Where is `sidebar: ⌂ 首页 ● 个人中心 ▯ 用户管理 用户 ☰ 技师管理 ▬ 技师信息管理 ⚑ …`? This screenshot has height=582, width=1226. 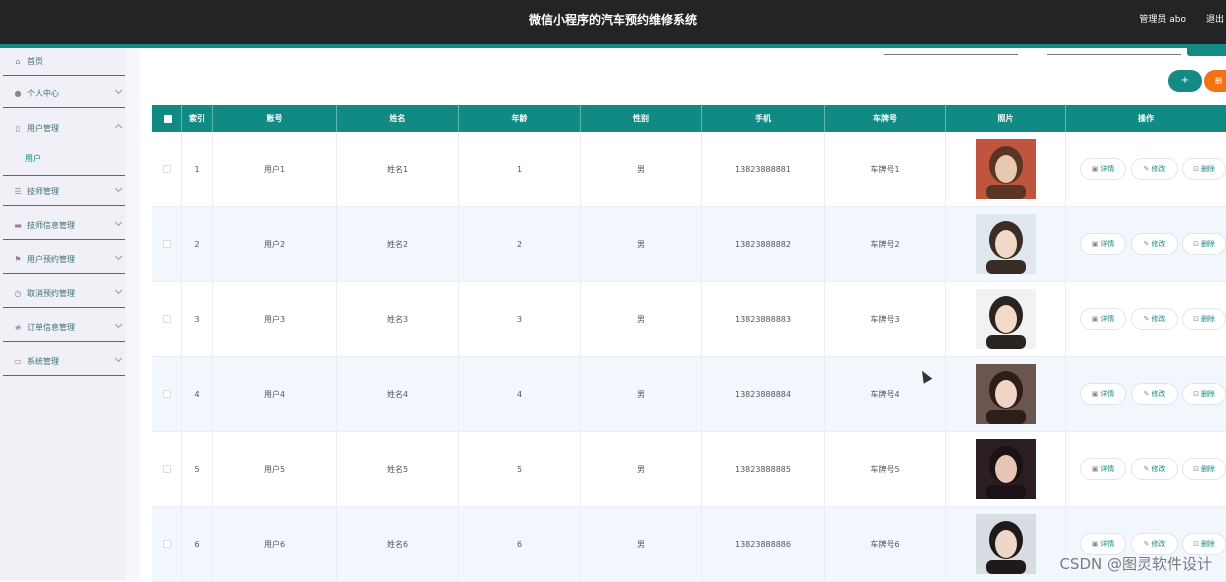 sidebar: ⌂ 首页 ● 个人中心 ▯ 用户管理 用户 ☰ 技师管理 ▬ 技师信息管理 ⚑ … is located at coordinates (63, 314).